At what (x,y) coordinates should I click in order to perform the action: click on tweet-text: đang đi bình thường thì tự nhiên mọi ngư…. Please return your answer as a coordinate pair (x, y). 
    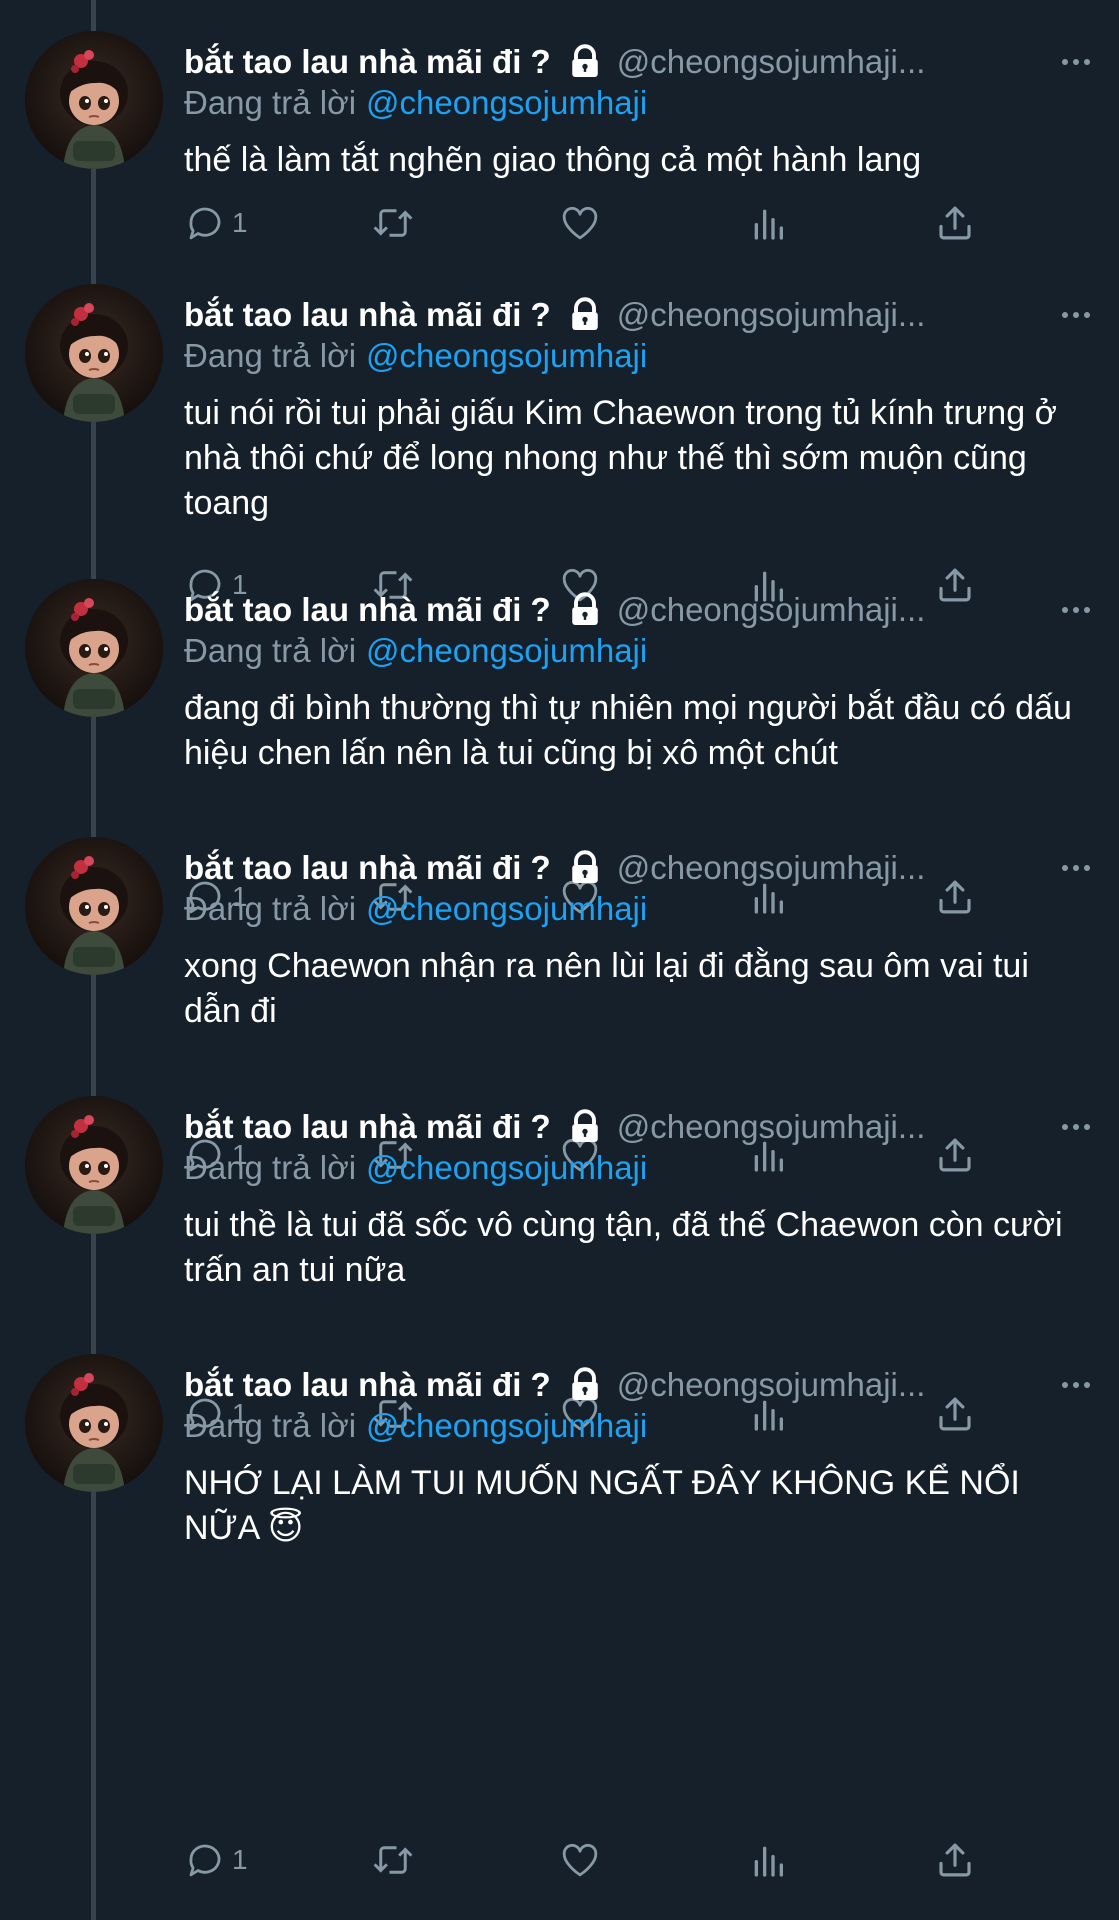
    Looking at the image, I should click on (633, 730).